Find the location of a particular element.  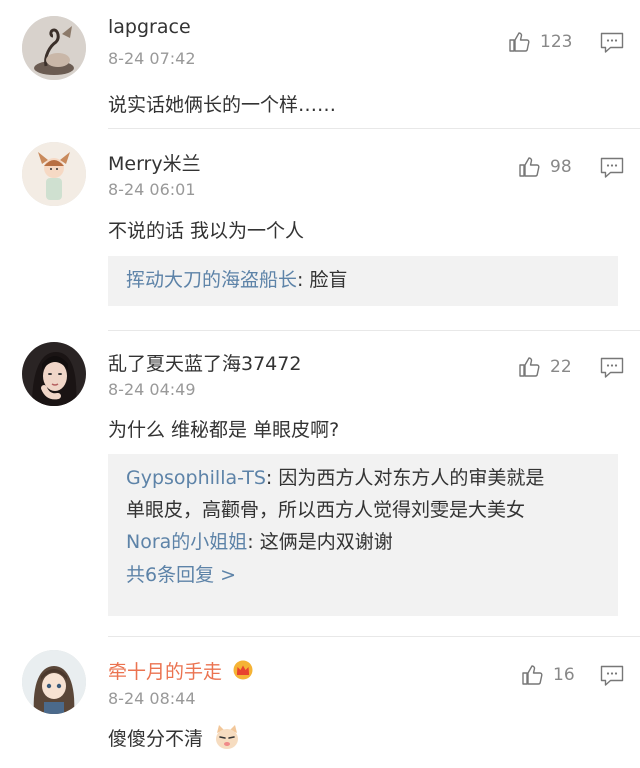

cartoon-girl-avatar is located at coordinates (54, 174).